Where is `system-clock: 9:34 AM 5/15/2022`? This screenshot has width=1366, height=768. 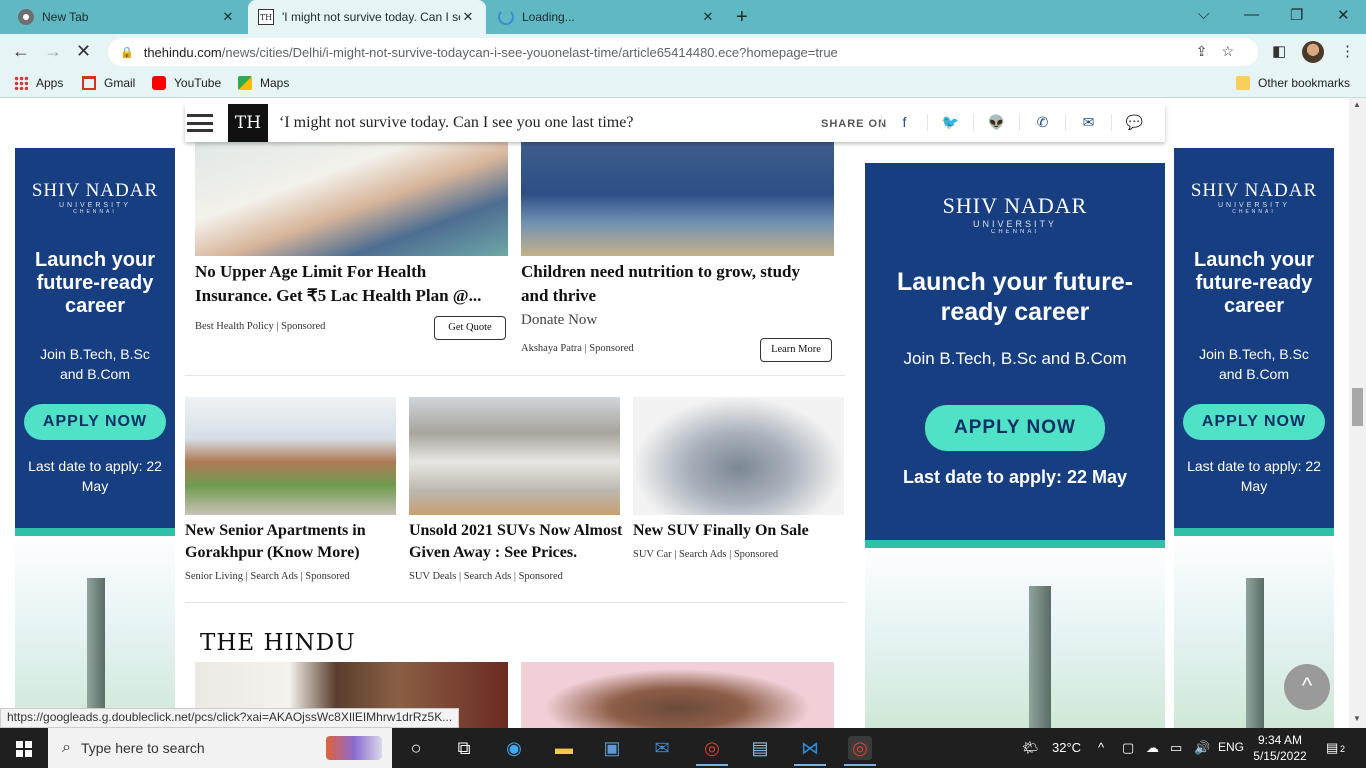
system-clock: 9:34 AM 5/15/2022 is located at coordinates (1280, 748).